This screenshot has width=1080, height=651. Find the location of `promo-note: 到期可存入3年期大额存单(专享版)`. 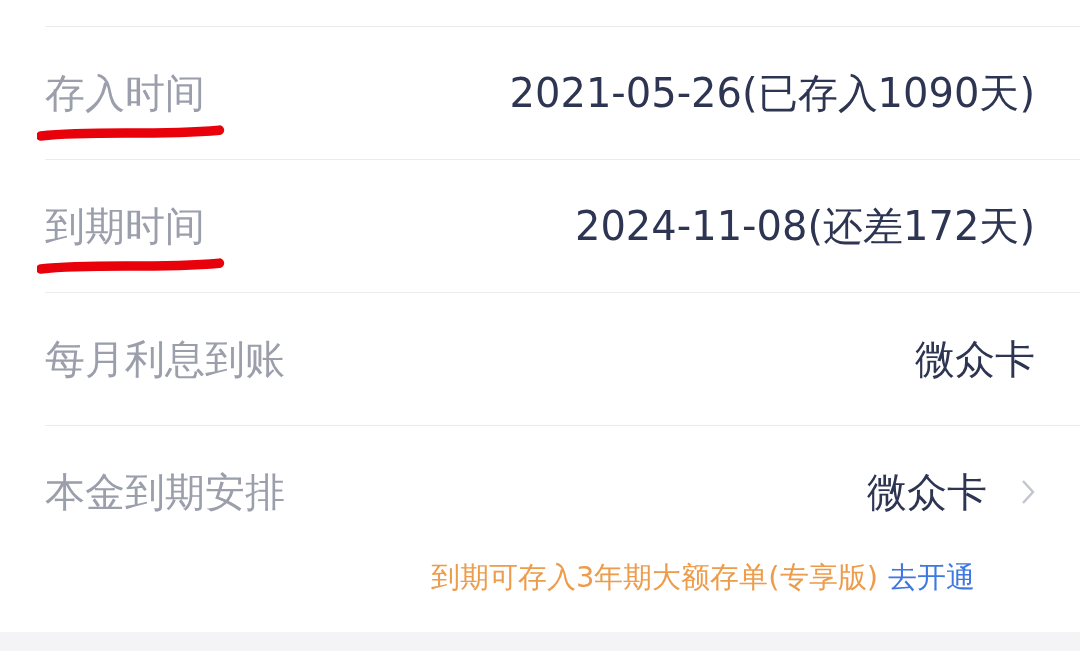

promo-note: 到期可存入3年期大额存单(专享版) is located at coordinates (654, 577).